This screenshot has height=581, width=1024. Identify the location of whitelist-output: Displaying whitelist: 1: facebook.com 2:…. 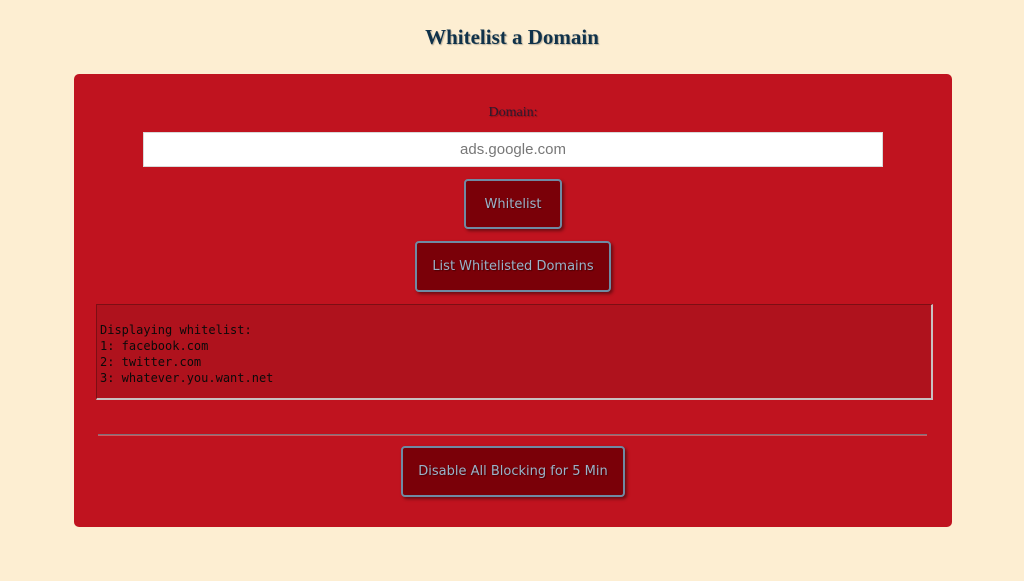
(514, 352).